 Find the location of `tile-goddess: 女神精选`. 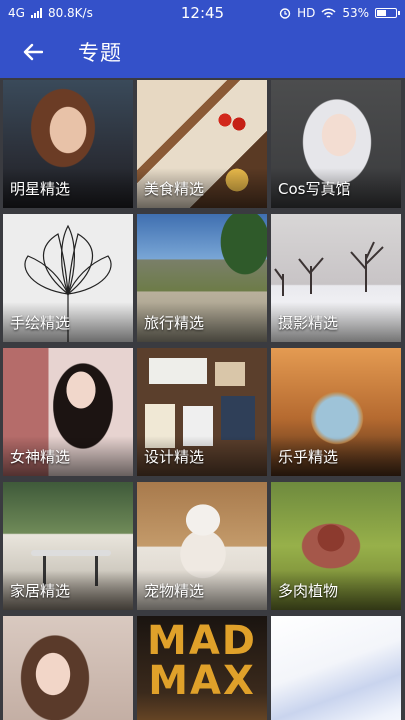

tile-goddess: 女神精选 is located at coordinates (68, 412).